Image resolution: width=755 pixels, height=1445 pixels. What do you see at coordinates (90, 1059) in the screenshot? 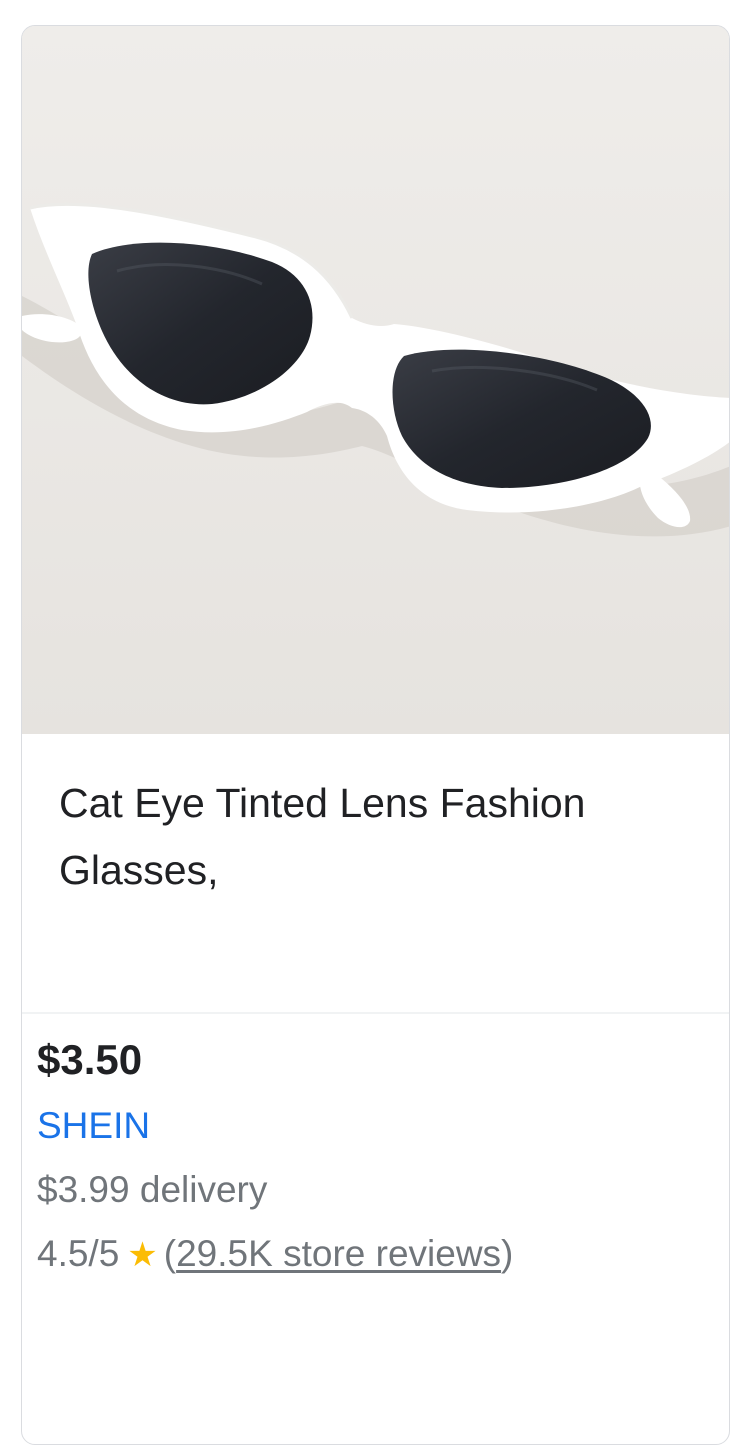
I see `product-price: $3.50` at bounding box center [90, 1059].